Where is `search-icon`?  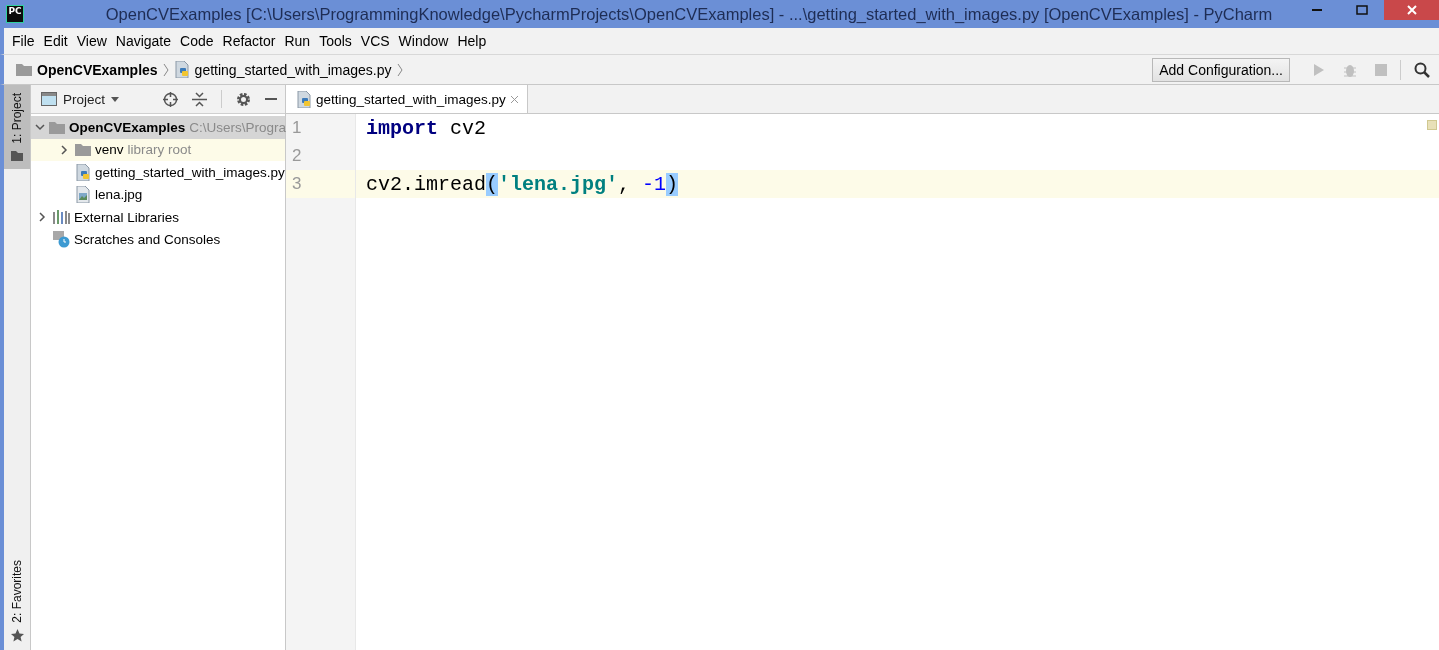 search-icon is located at coordinates (1422, 69).